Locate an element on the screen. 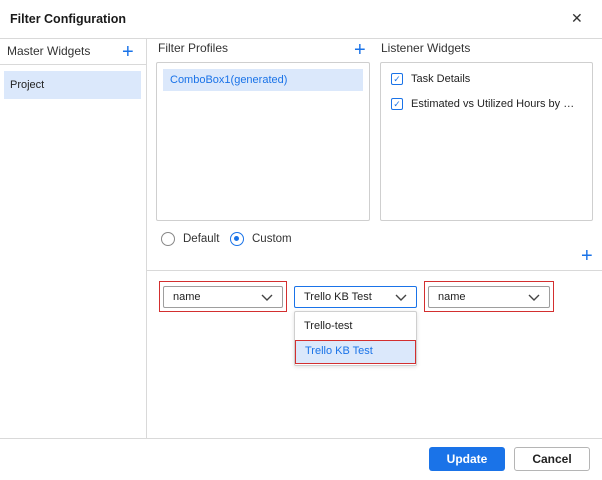  listener-widgets-heading: Listener Widgets is located at coordinates (426, 48).